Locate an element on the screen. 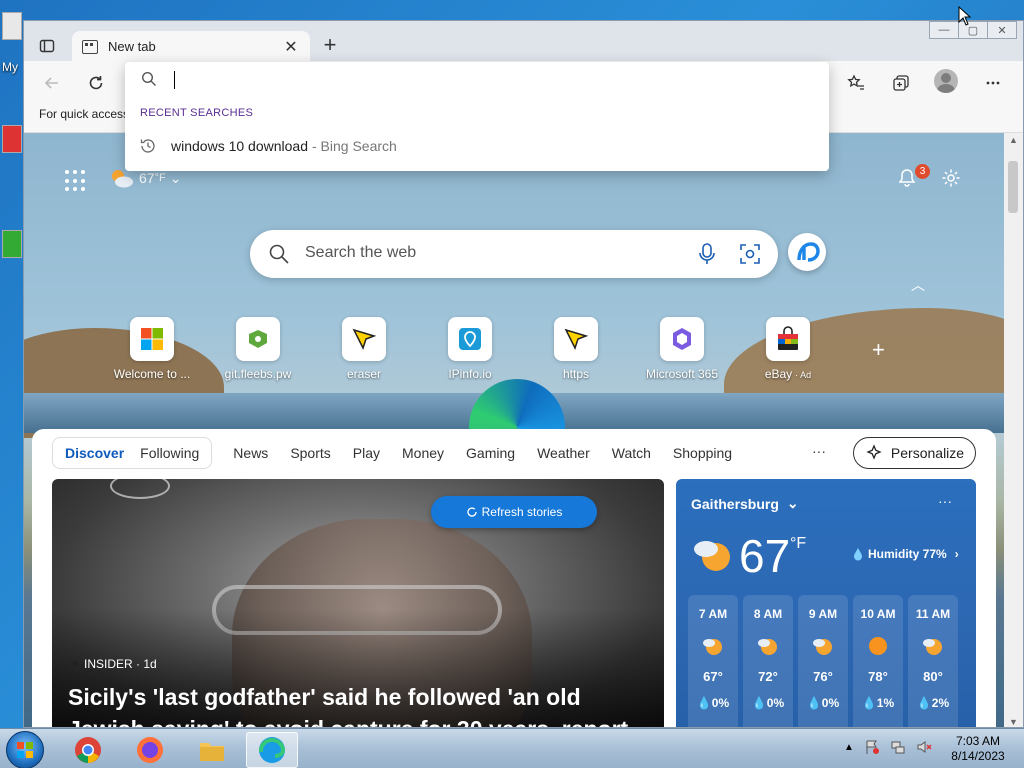  hour-temp: 80° is located at coordinates (933, 676).